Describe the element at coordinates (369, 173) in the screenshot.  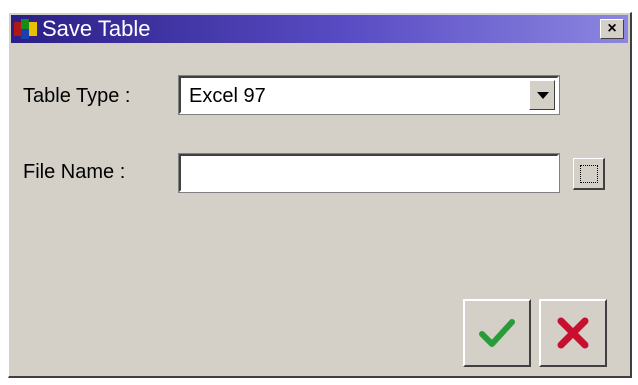
I see `file-name-input` at that location.